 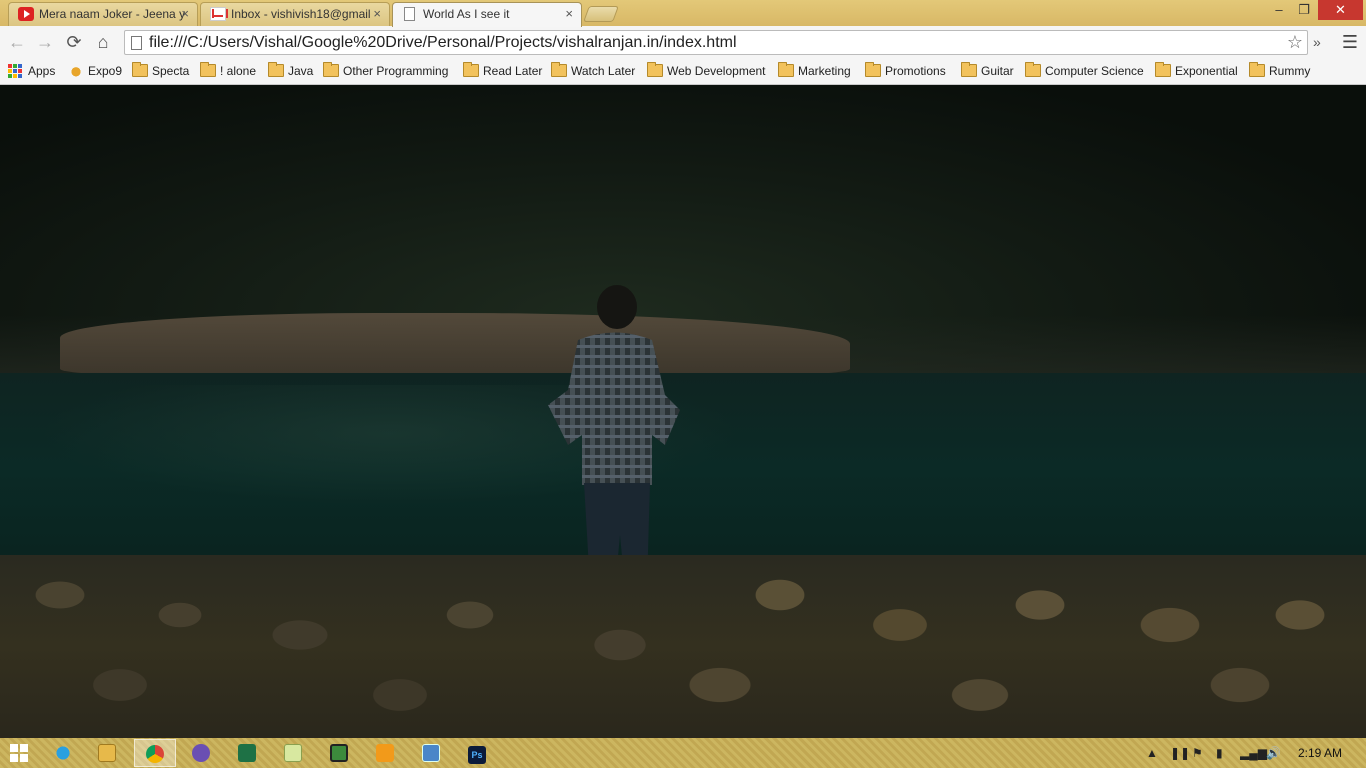 I want to click on sticky-notes-icon, so click(x=293, y=753).